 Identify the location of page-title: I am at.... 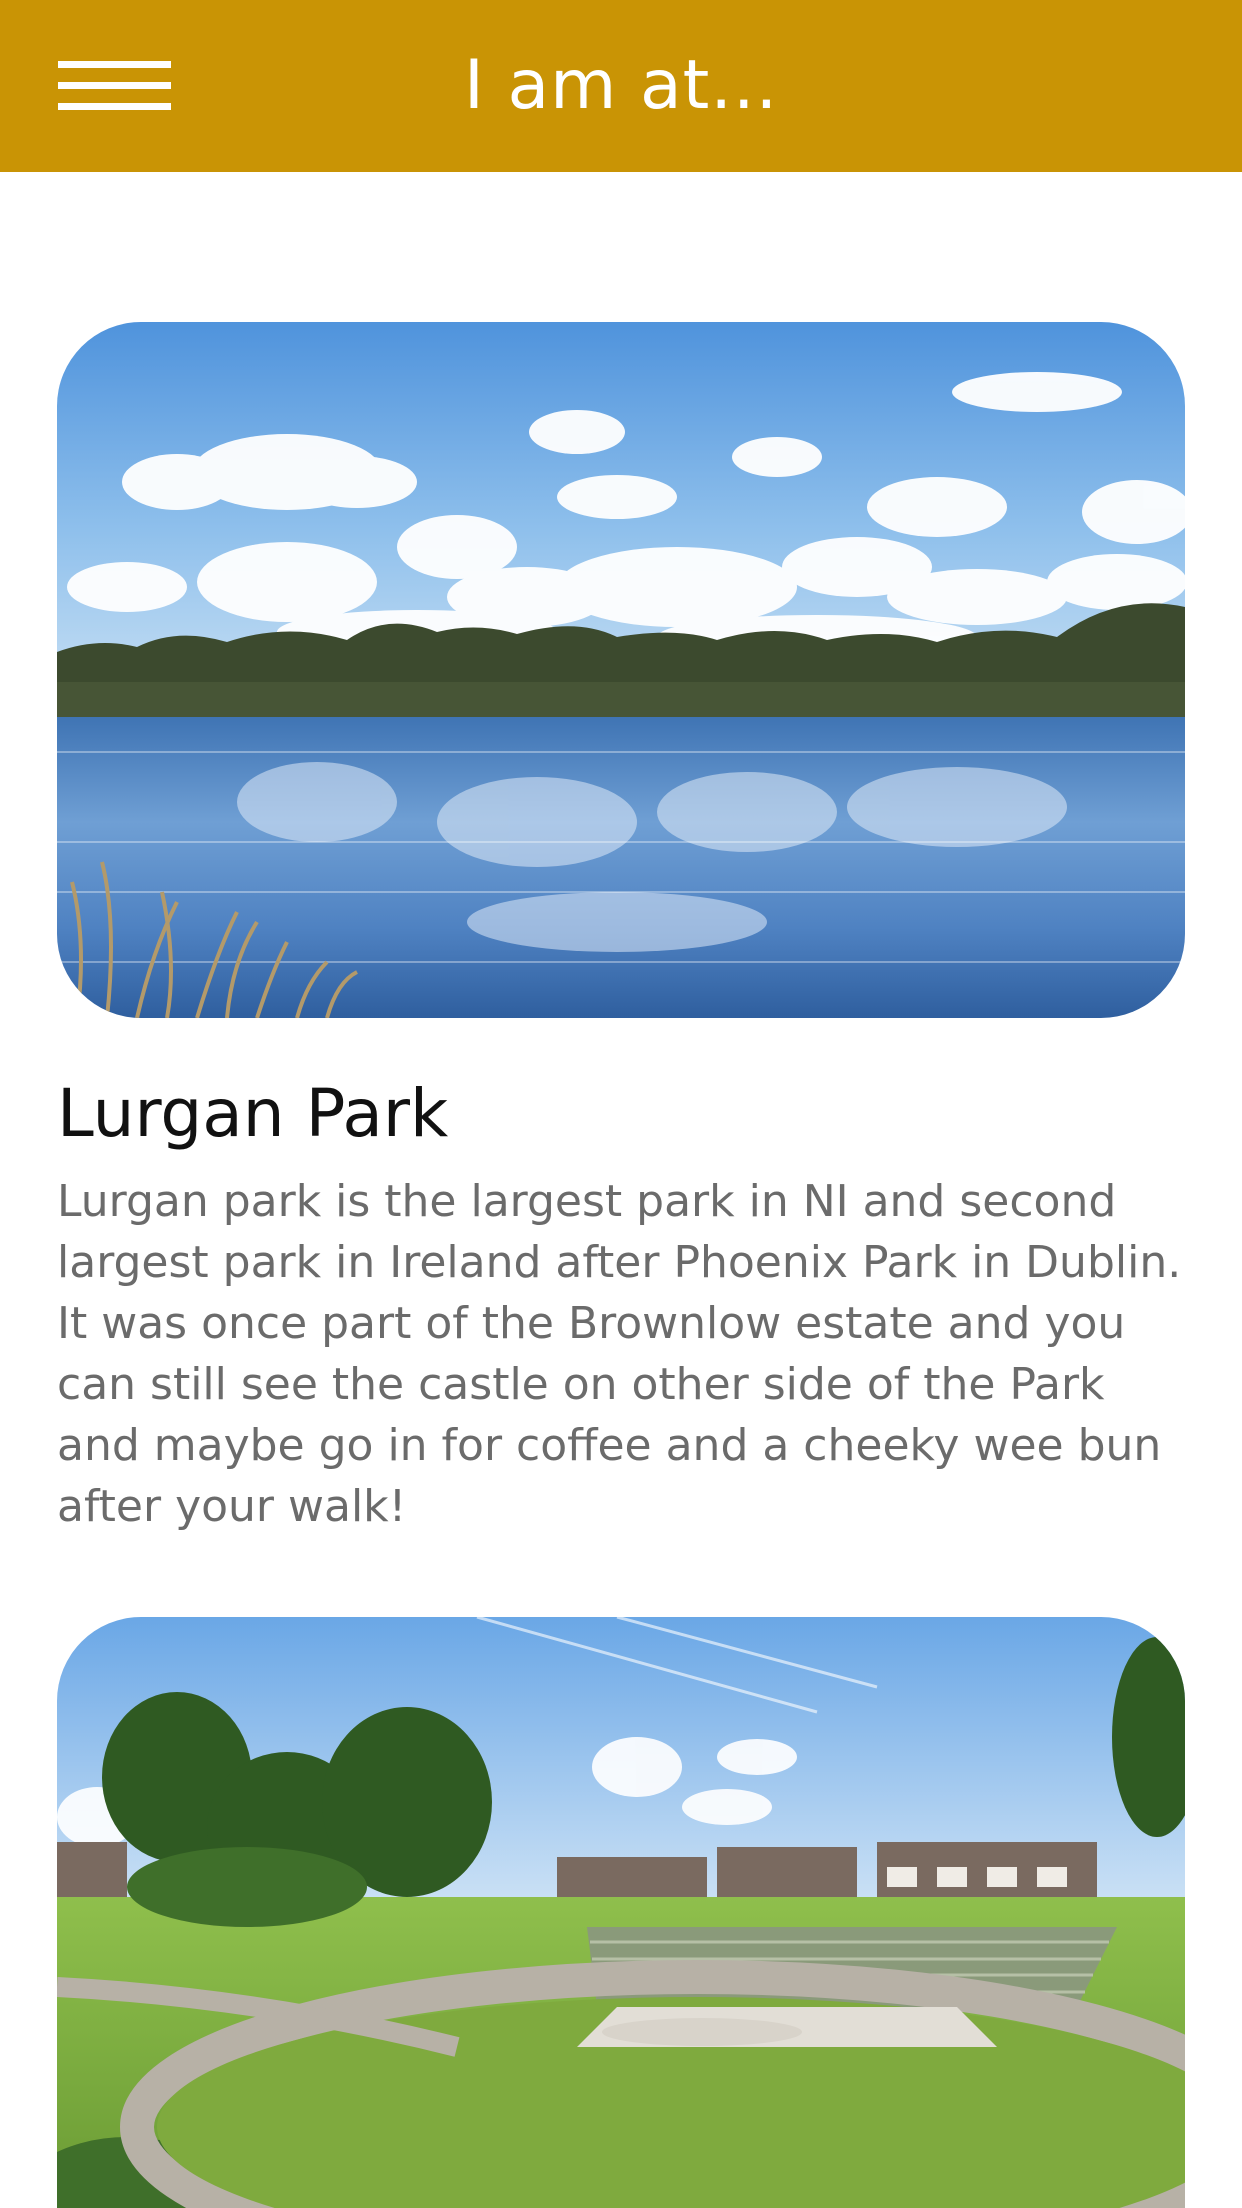
(621, 85).